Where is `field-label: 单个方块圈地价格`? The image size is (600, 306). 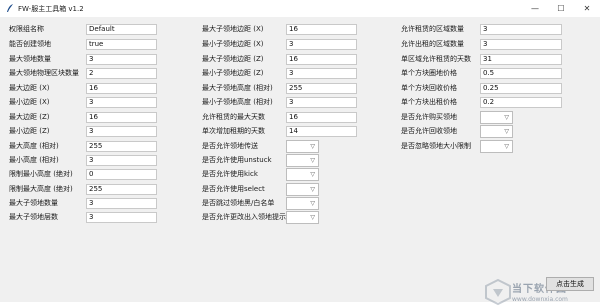
field-label: 单个方块圈地价格 is located at coordinates (429, 73).